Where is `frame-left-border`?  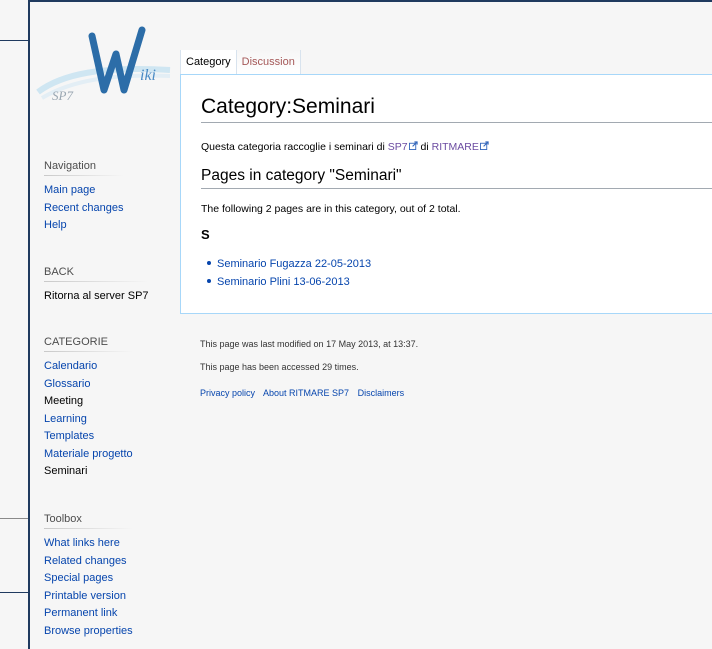
frame-left-border is located at coordinates (29, 324).